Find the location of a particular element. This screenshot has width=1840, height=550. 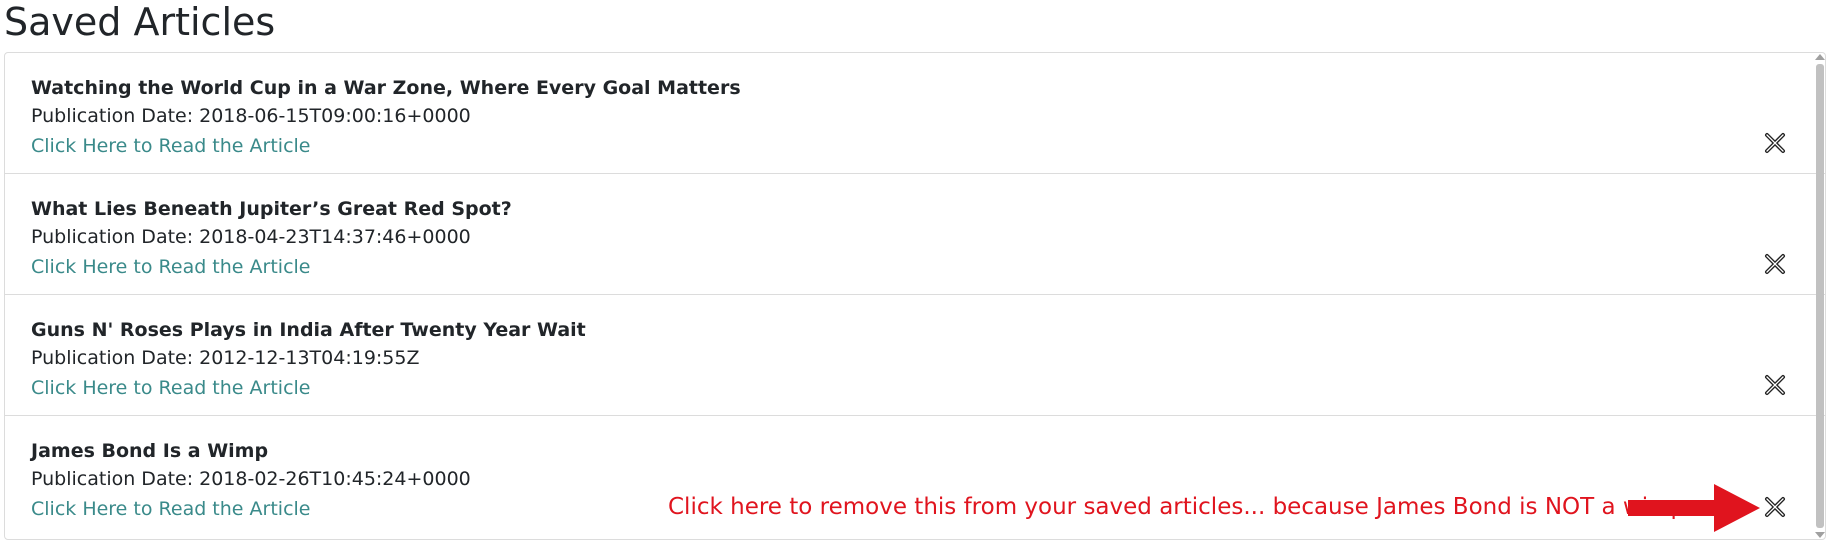

page-title: Saved Articles is located at coordinates (140, 22).